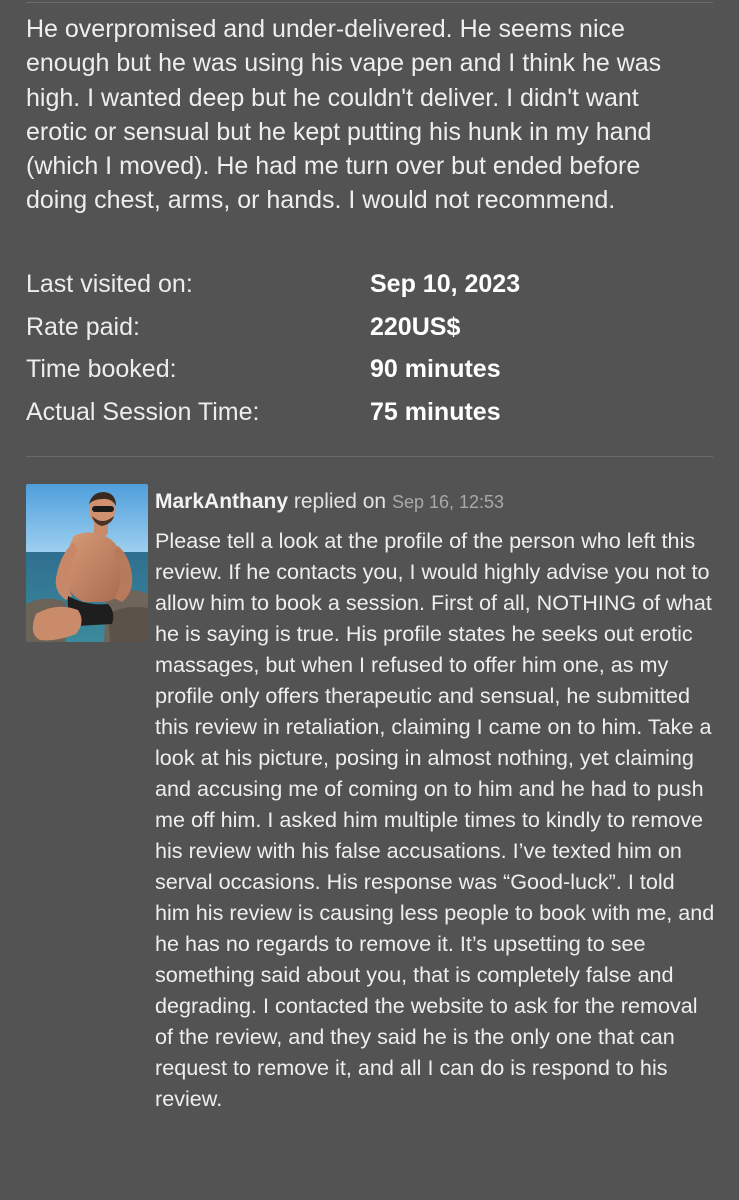  I want to click on avatar, so click(87, 563).